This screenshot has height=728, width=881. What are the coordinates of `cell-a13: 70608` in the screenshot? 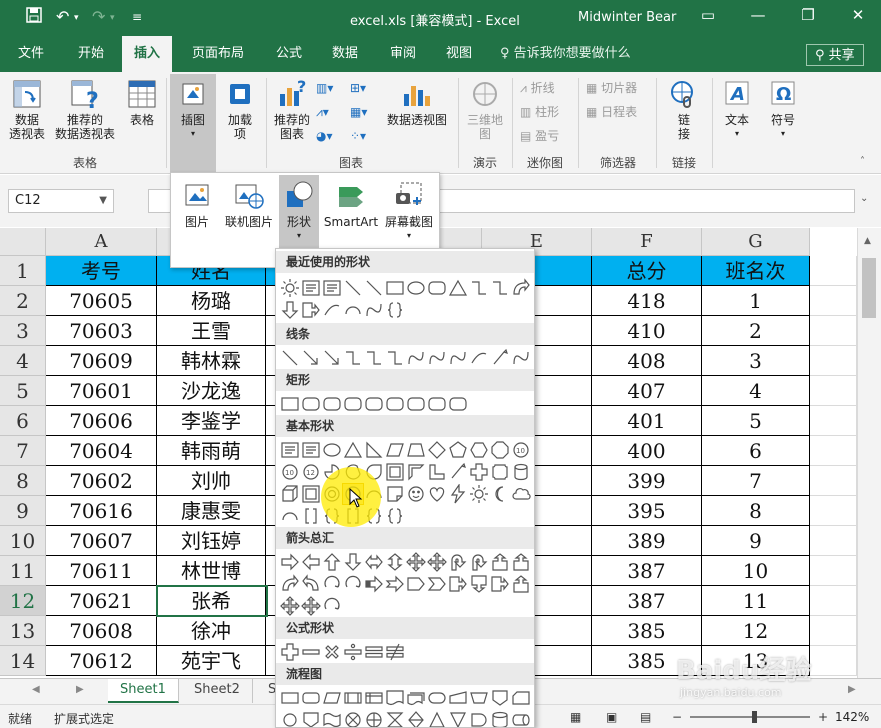 It's located at (101, 631).